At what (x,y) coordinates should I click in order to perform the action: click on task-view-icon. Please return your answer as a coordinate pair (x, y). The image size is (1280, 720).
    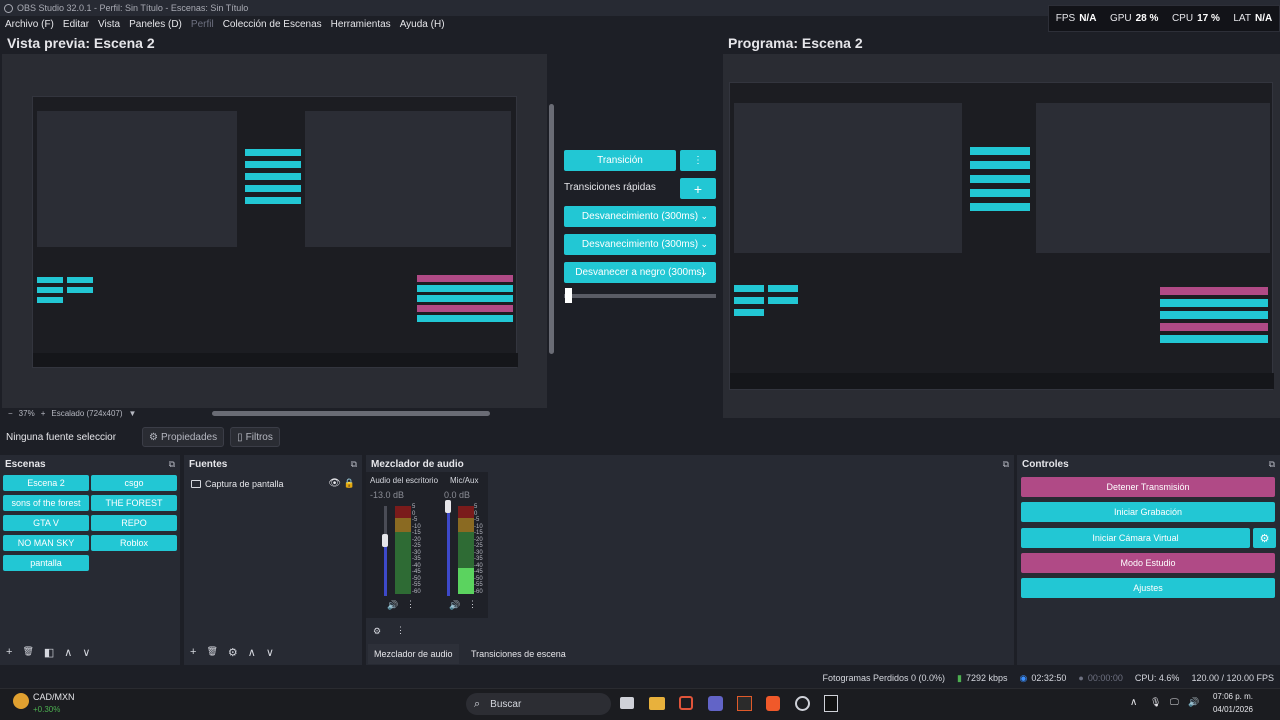
    Looking at the image, I should click on (627, 703).